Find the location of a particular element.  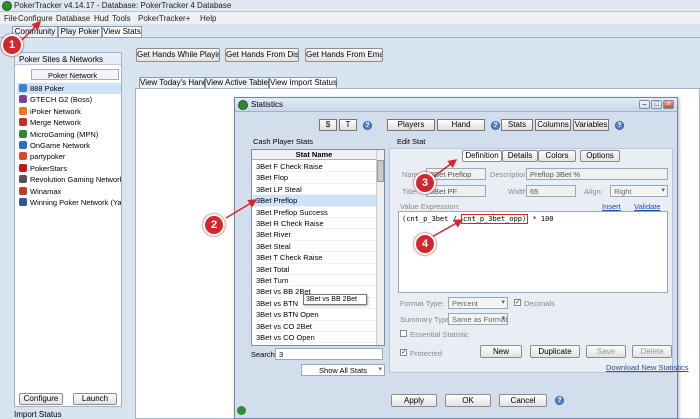

network-item: MicroGaming (MPN) is located at coordinates (69, 134).